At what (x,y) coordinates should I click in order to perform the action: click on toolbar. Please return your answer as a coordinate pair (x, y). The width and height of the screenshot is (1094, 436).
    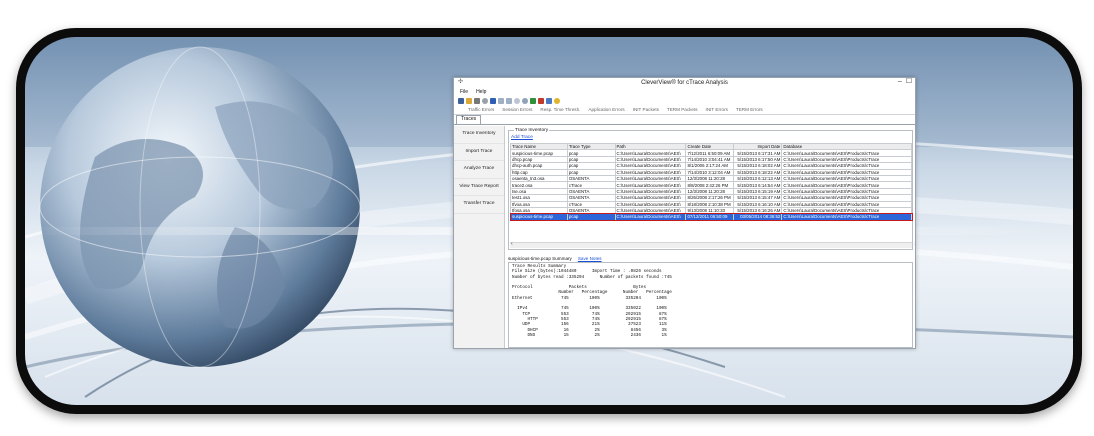
    Looking at the image, I should click on (684, 101).